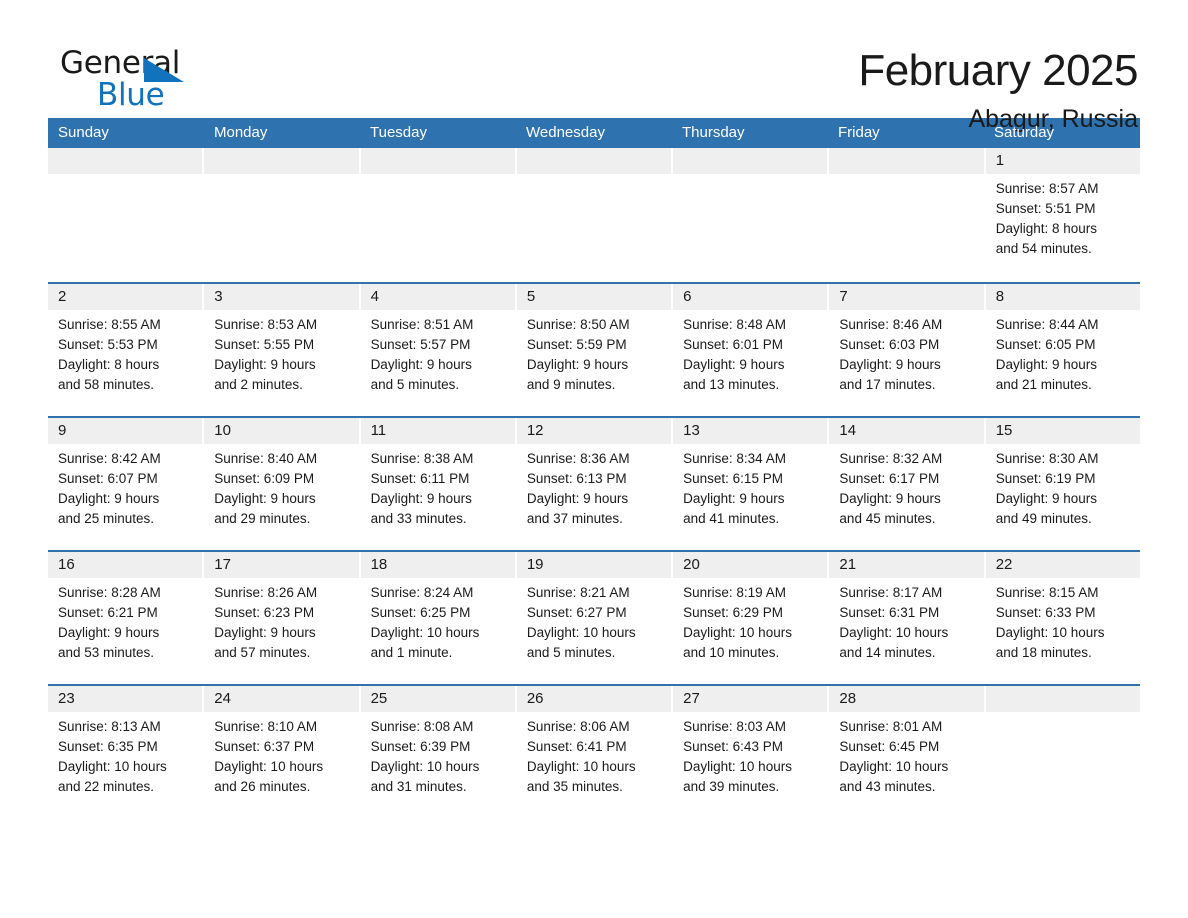  What do you see at coordinates (1062, 431) in the screenshot?
I see `day-number: 15` at bounding box center [1062, 431].